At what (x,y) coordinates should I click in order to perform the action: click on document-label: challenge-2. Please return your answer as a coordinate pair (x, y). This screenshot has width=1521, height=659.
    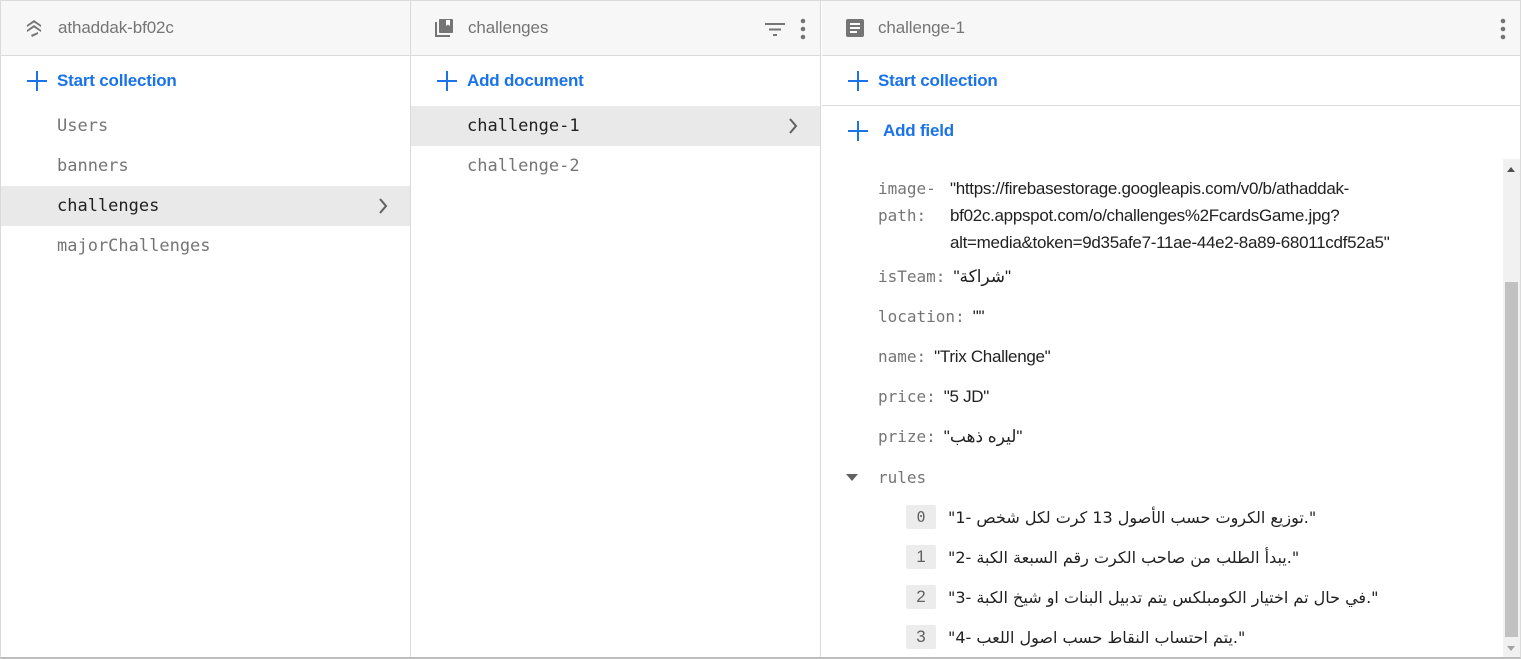
    Looking at the image, I should click on (523, 166).